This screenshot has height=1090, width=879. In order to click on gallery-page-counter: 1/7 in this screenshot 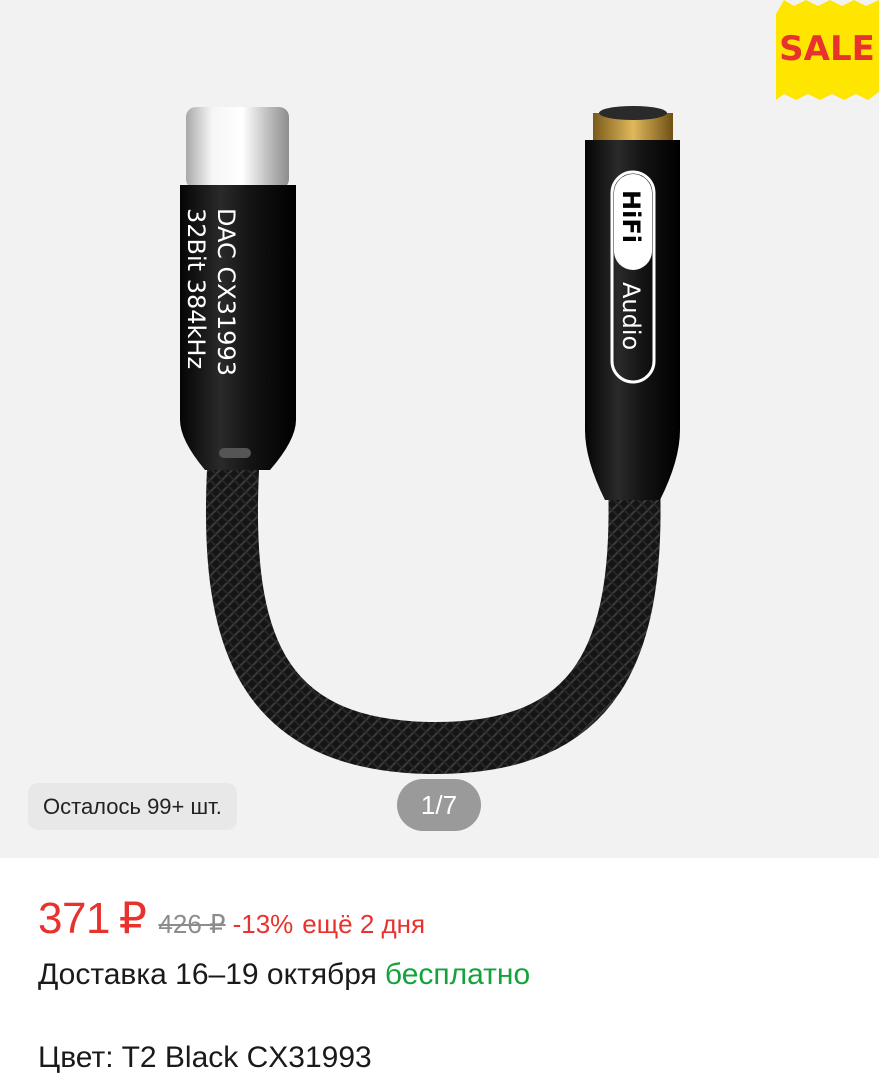, I will do `click(439, 805)`.